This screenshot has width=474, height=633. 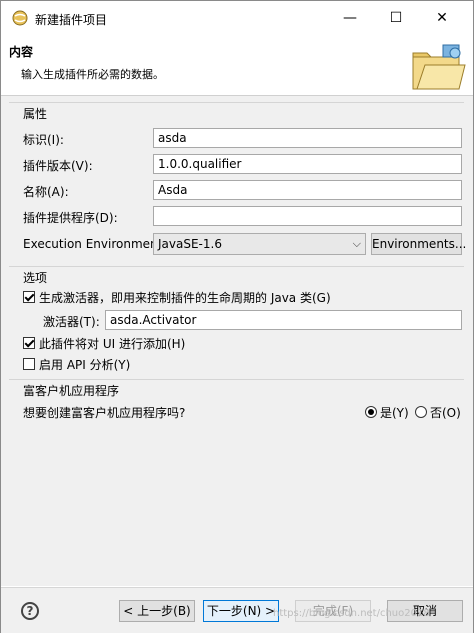 What do you see at coordinates (29, 297) in the screenshot?
I see `generate-activator-checkbox` at bounding box center [29, 297].